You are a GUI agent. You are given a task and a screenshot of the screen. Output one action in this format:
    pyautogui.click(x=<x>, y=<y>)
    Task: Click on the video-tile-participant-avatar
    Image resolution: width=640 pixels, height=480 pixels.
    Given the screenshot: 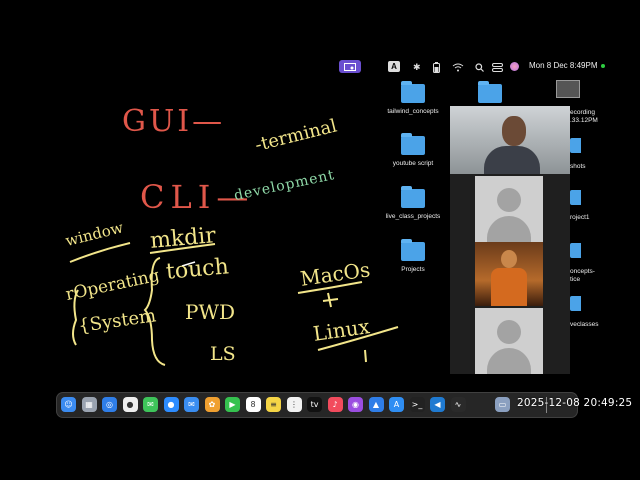 What is the action you would take?
    pyautogui.click(x=509, y=274)
    